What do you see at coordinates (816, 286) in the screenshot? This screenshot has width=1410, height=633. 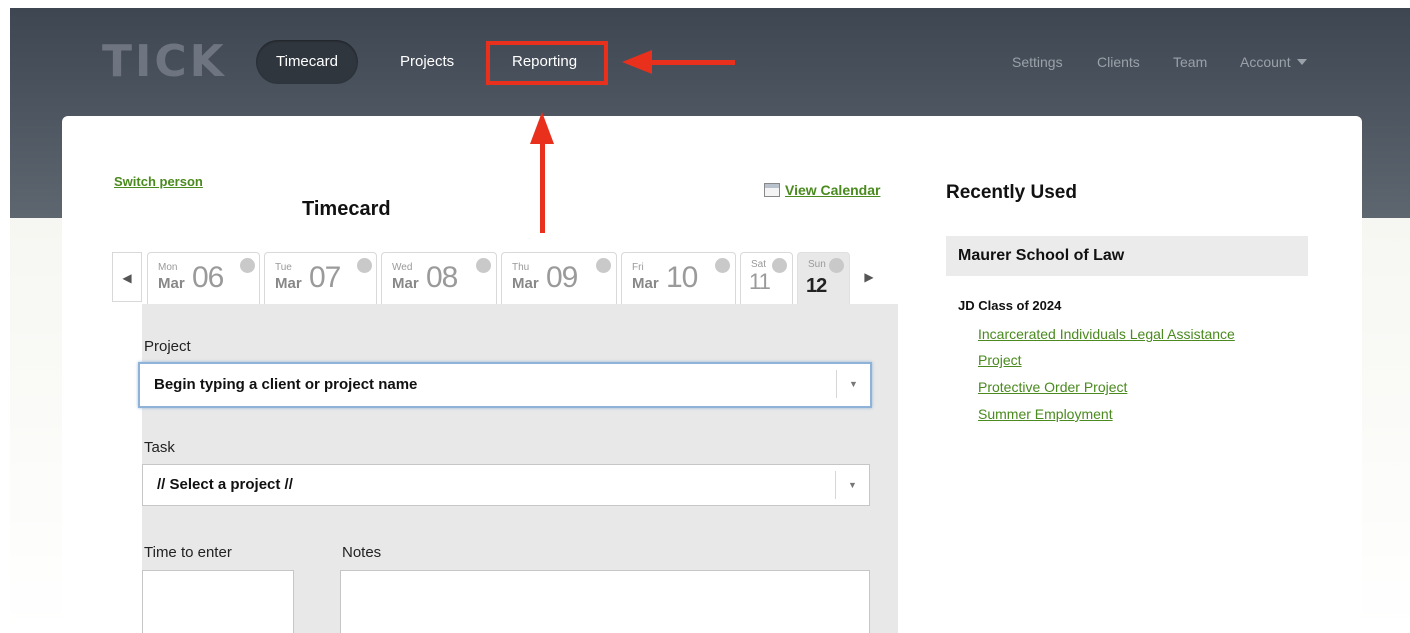 I see `day-number: 12` at bounding box center [816, 286].